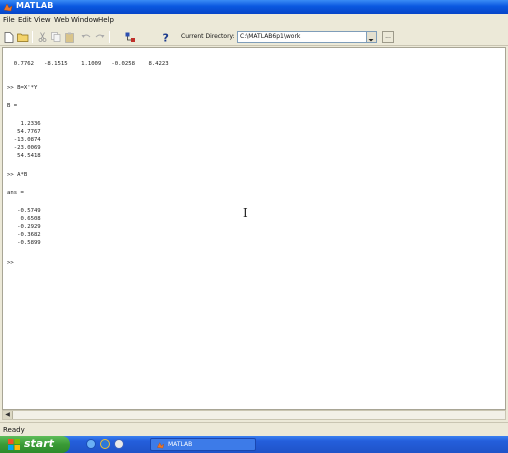 The width and height of the screenshot is (508, 453). I want to click on console-line: -0.5899, so click(24, 243).